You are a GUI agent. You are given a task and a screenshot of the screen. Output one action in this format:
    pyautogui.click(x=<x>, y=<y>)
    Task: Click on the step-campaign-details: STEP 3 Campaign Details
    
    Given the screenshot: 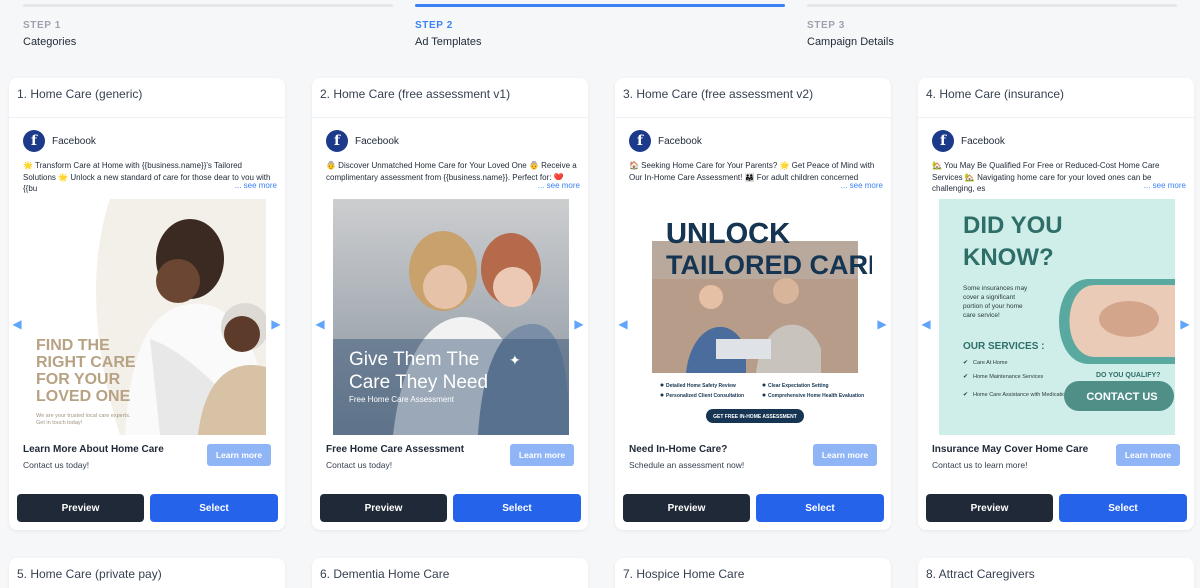 What is the action you would take?
    pyautogui.click(x=992, y=24)
    